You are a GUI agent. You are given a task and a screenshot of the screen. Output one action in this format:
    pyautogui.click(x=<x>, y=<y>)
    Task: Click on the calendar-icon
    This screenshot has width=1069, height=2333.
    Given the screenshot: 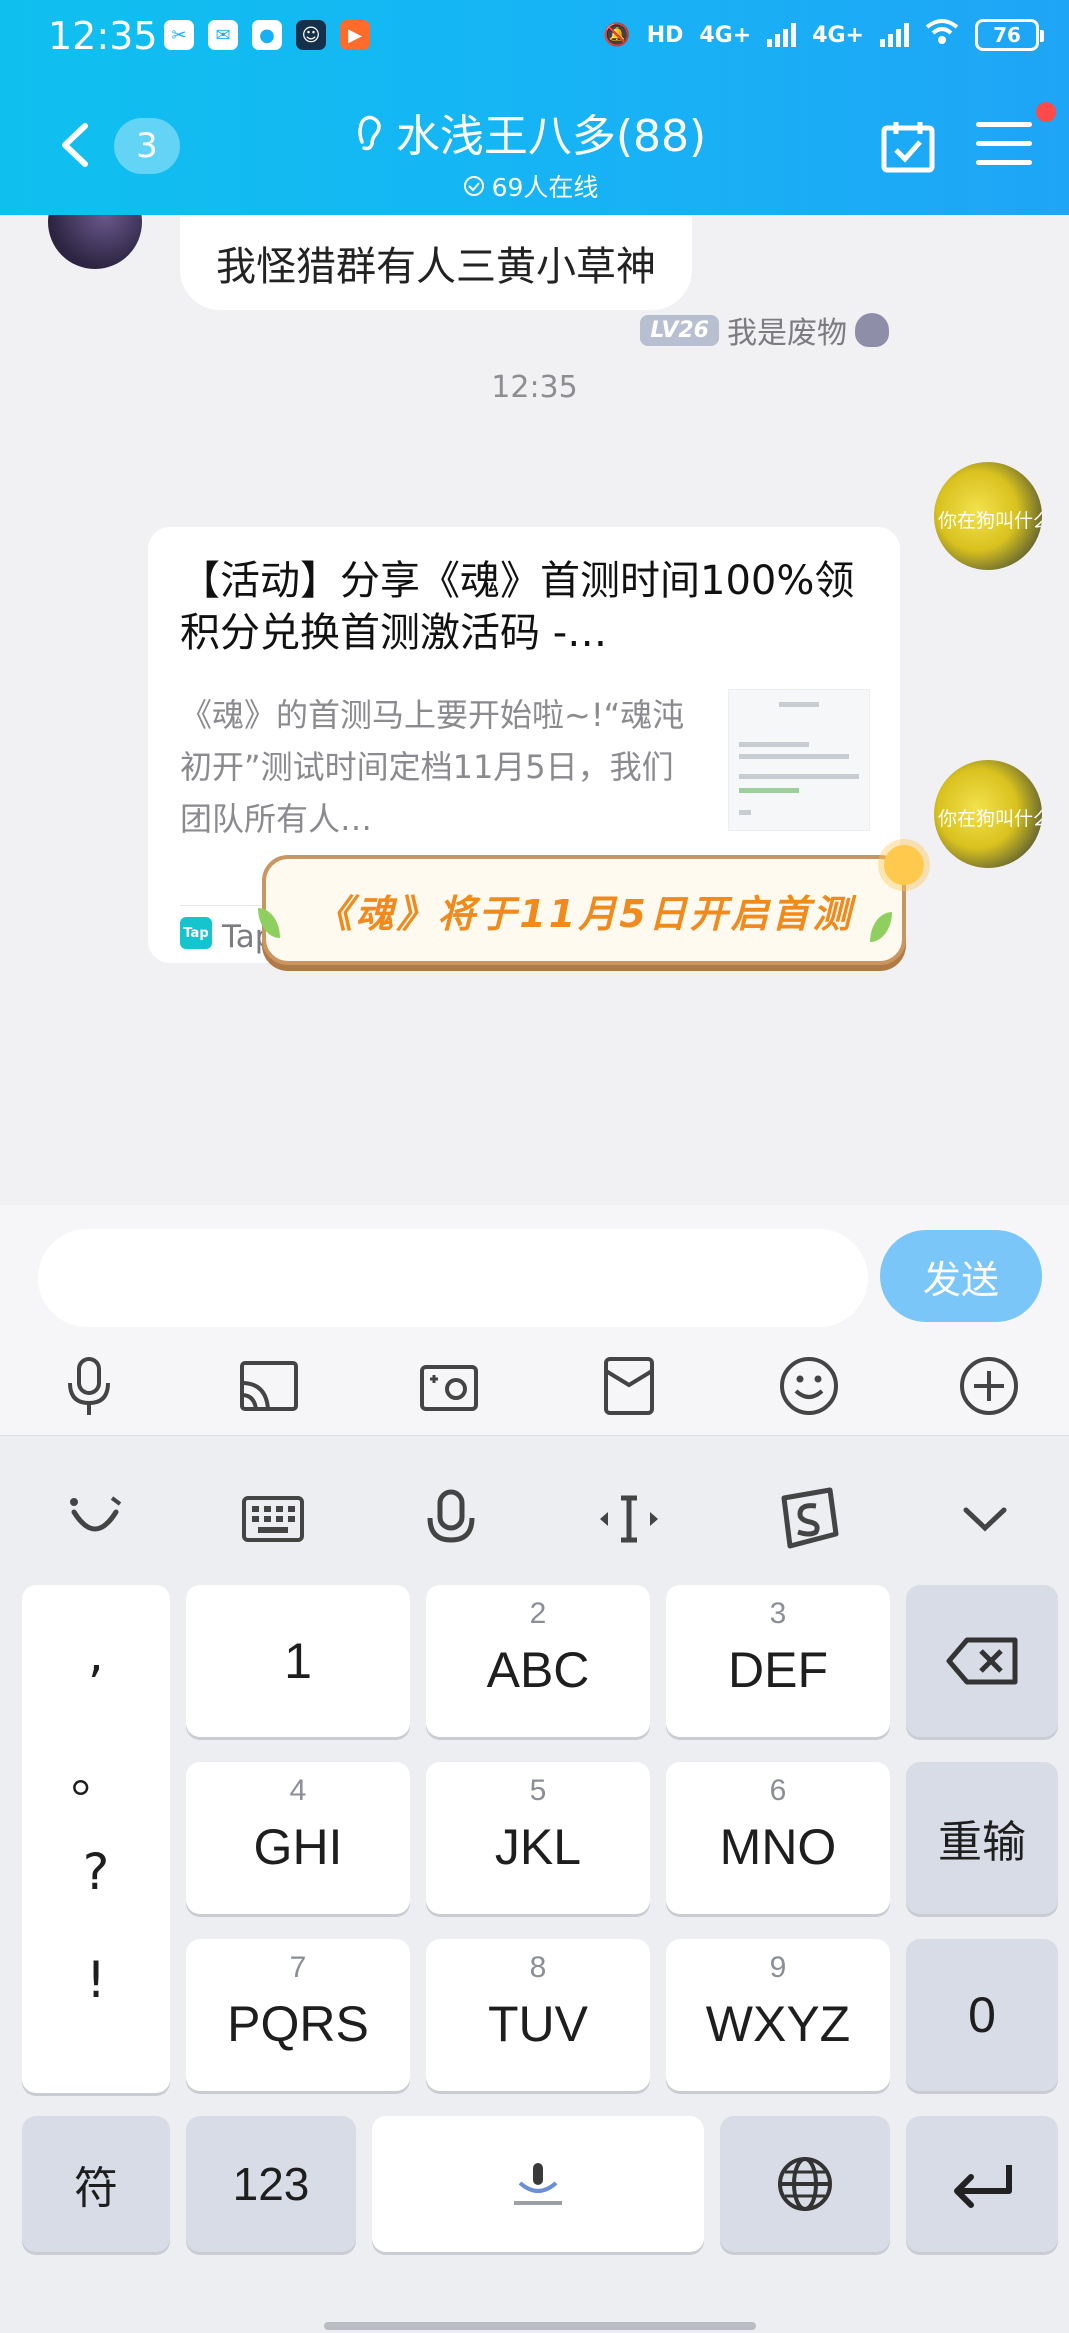 What is the action you would take?
    pyautogui.click(x=908, y=146)
    